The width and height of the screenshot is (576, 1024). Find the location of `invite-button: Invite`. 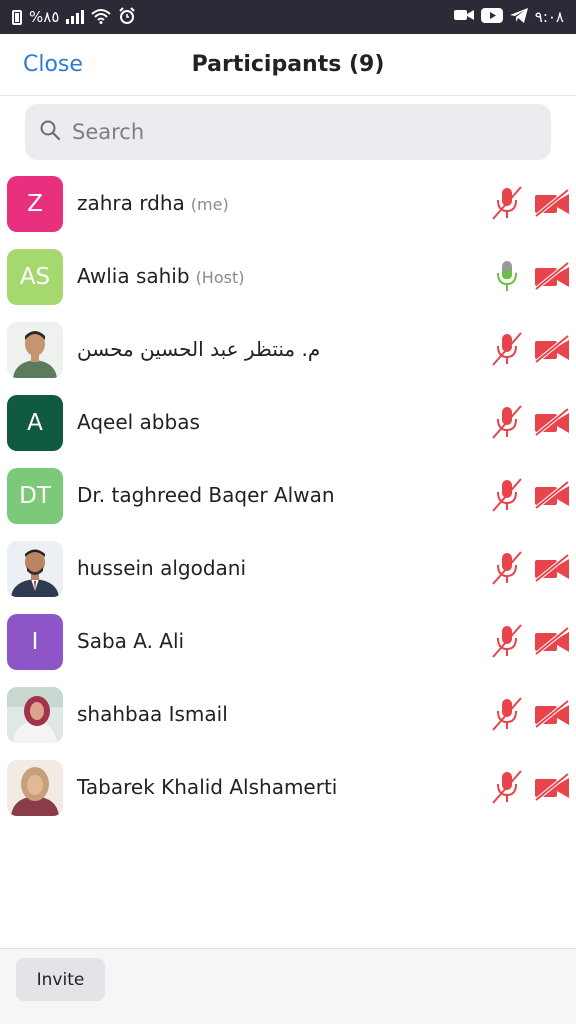

invite-button: Invite is located at coordinates (60, 979).